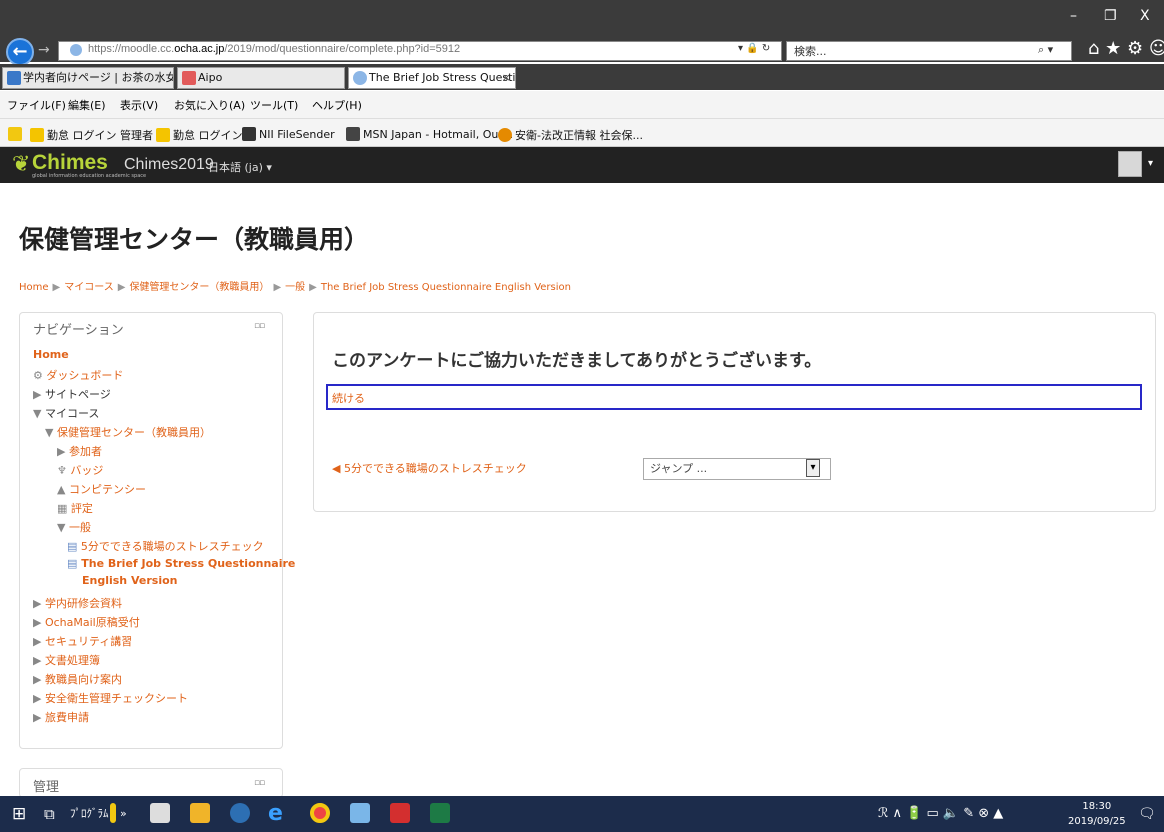 This screenshot has width=1164, height=832. I want to click on nav-course-travel: ▶ 旅費申請, so click(61, 717).